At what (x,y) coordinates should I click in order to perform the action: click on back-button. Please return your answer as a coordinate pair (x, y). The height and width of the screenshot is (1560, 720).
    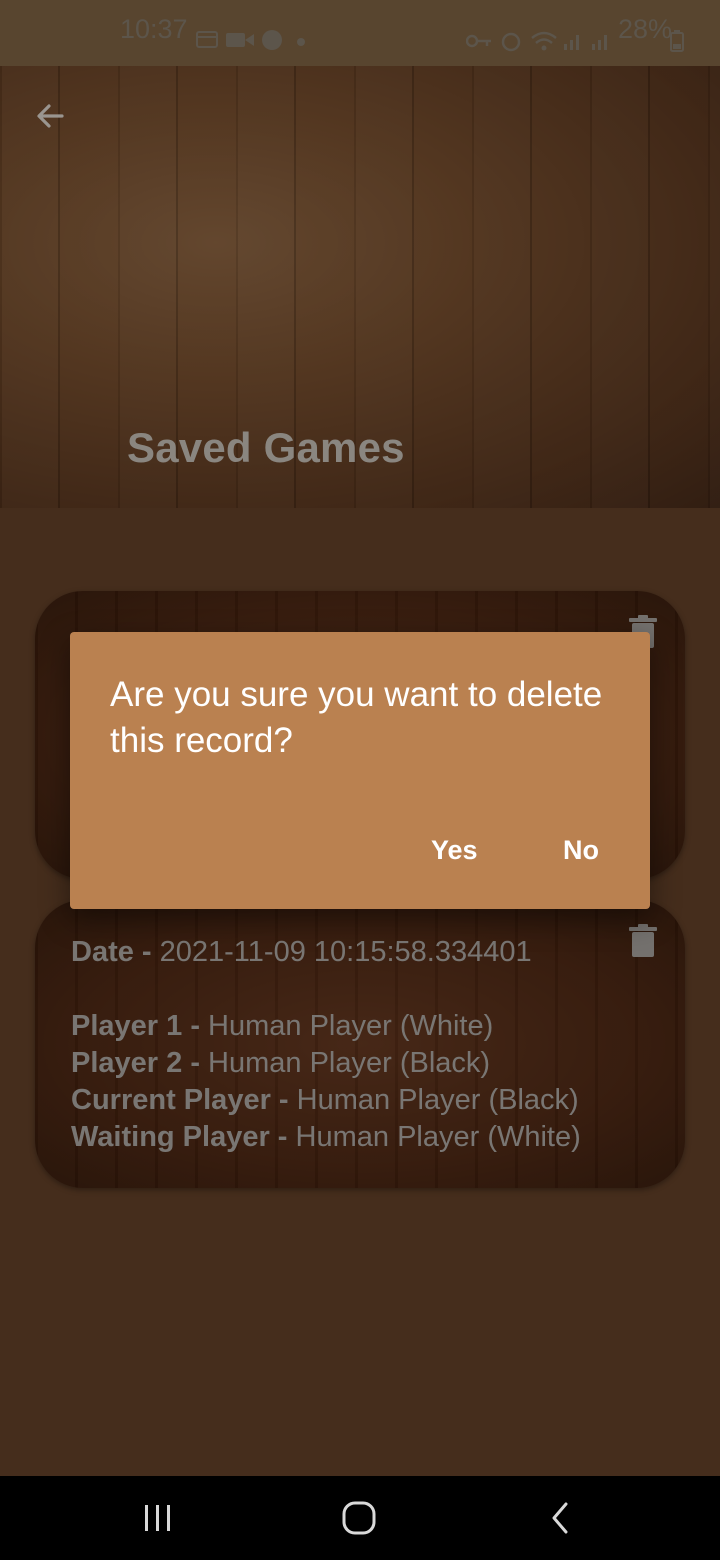
    Looking at the image, I should click on (50, 116).